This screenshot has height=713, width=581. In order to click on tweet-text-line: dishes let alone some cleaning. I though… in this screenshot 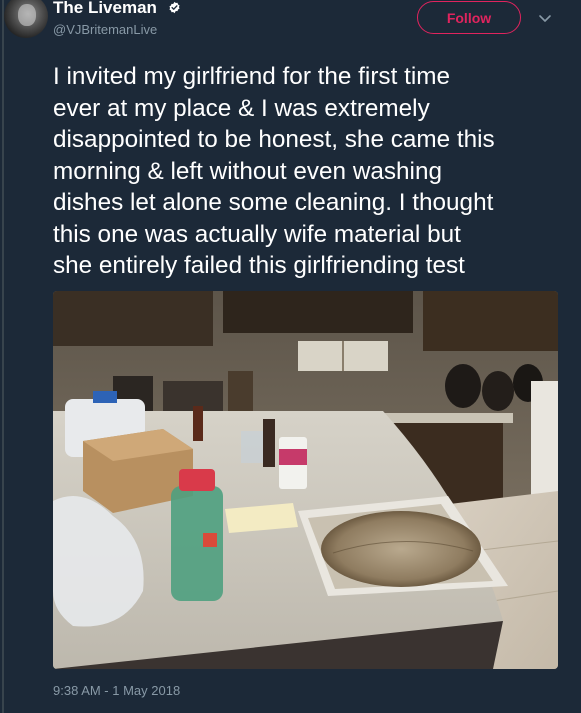, I will do `click(273, 202)`.